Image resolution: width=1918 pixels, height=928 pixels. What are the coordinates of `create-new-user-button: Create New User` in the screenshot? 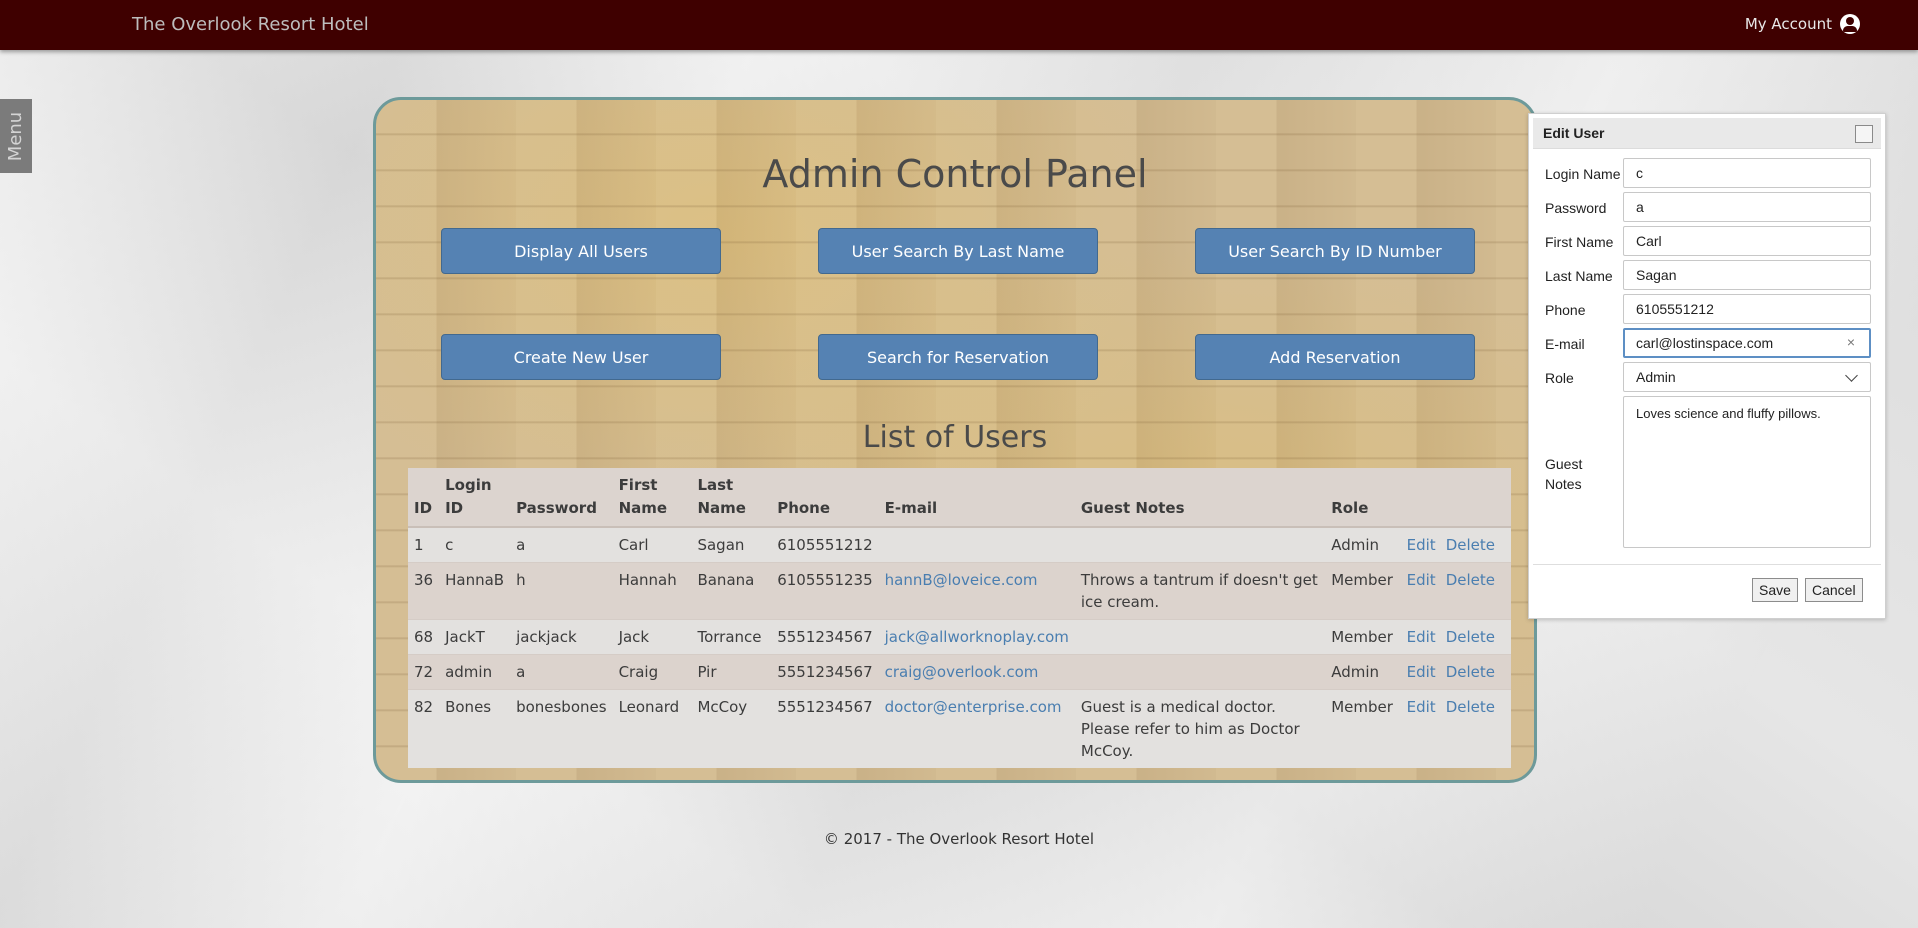 It's located at (581, 357).